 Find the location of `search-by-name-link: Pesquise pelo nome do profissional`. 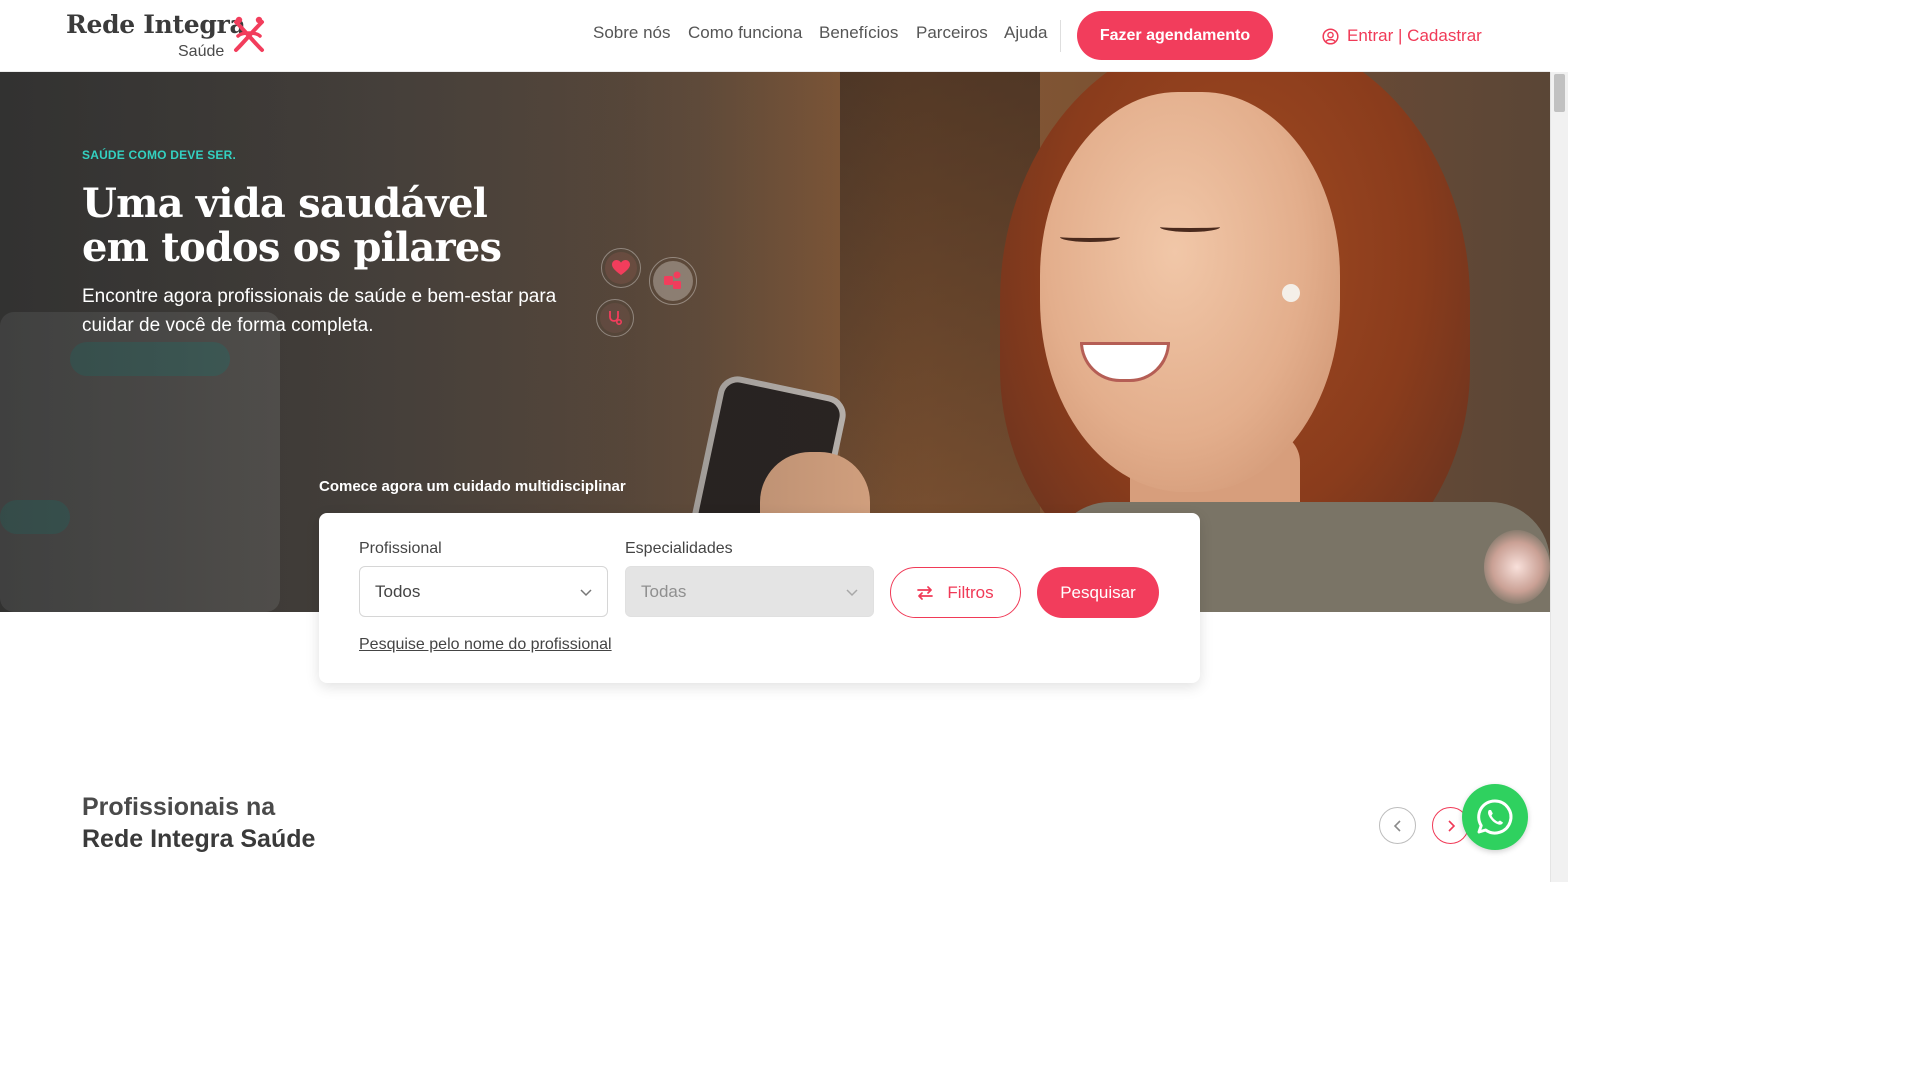

search-by-name-link: Pesquise pelo nome do profissional is located at coordinates (485, 645).